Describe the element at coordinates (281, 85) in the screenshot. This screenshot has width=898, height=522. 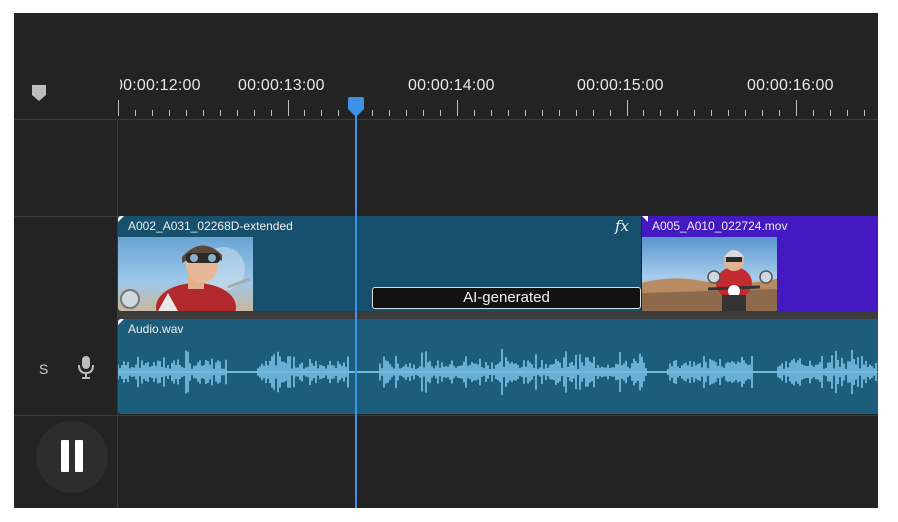
I see `timecode-label: 00:00:13:00` at that location.